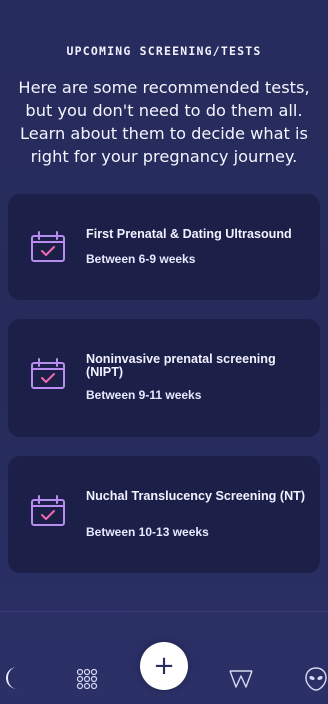 The width and height of the screenshot is (328, 704). I want to click on add-button: +, so click(164, 666).